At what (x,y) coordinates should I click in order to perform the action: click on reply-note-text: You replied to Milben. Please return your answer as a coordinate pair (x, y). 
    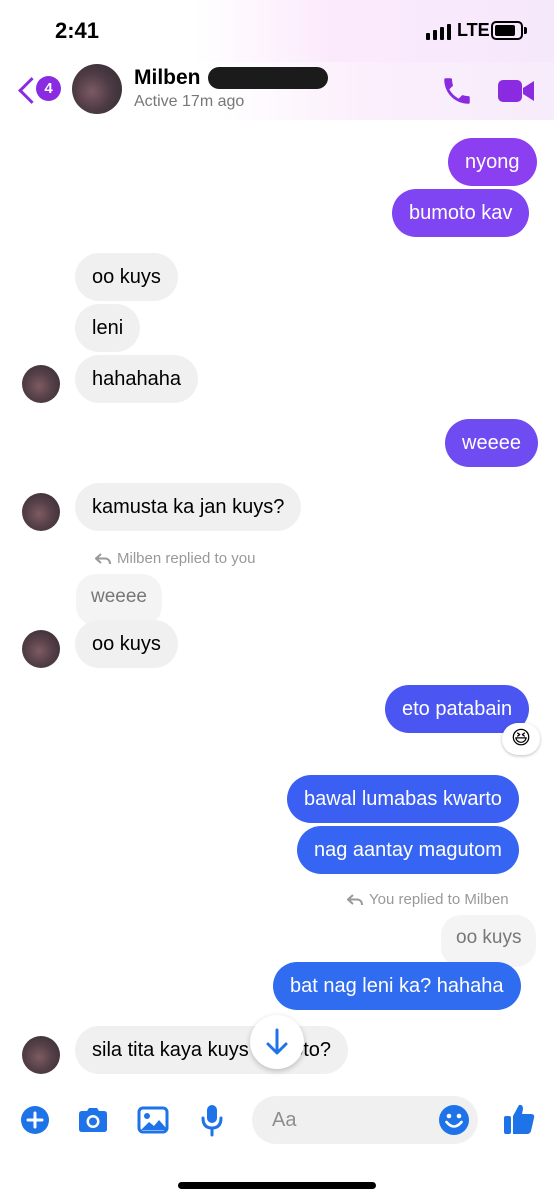
    Looking at the image, I should click on (439, 899).